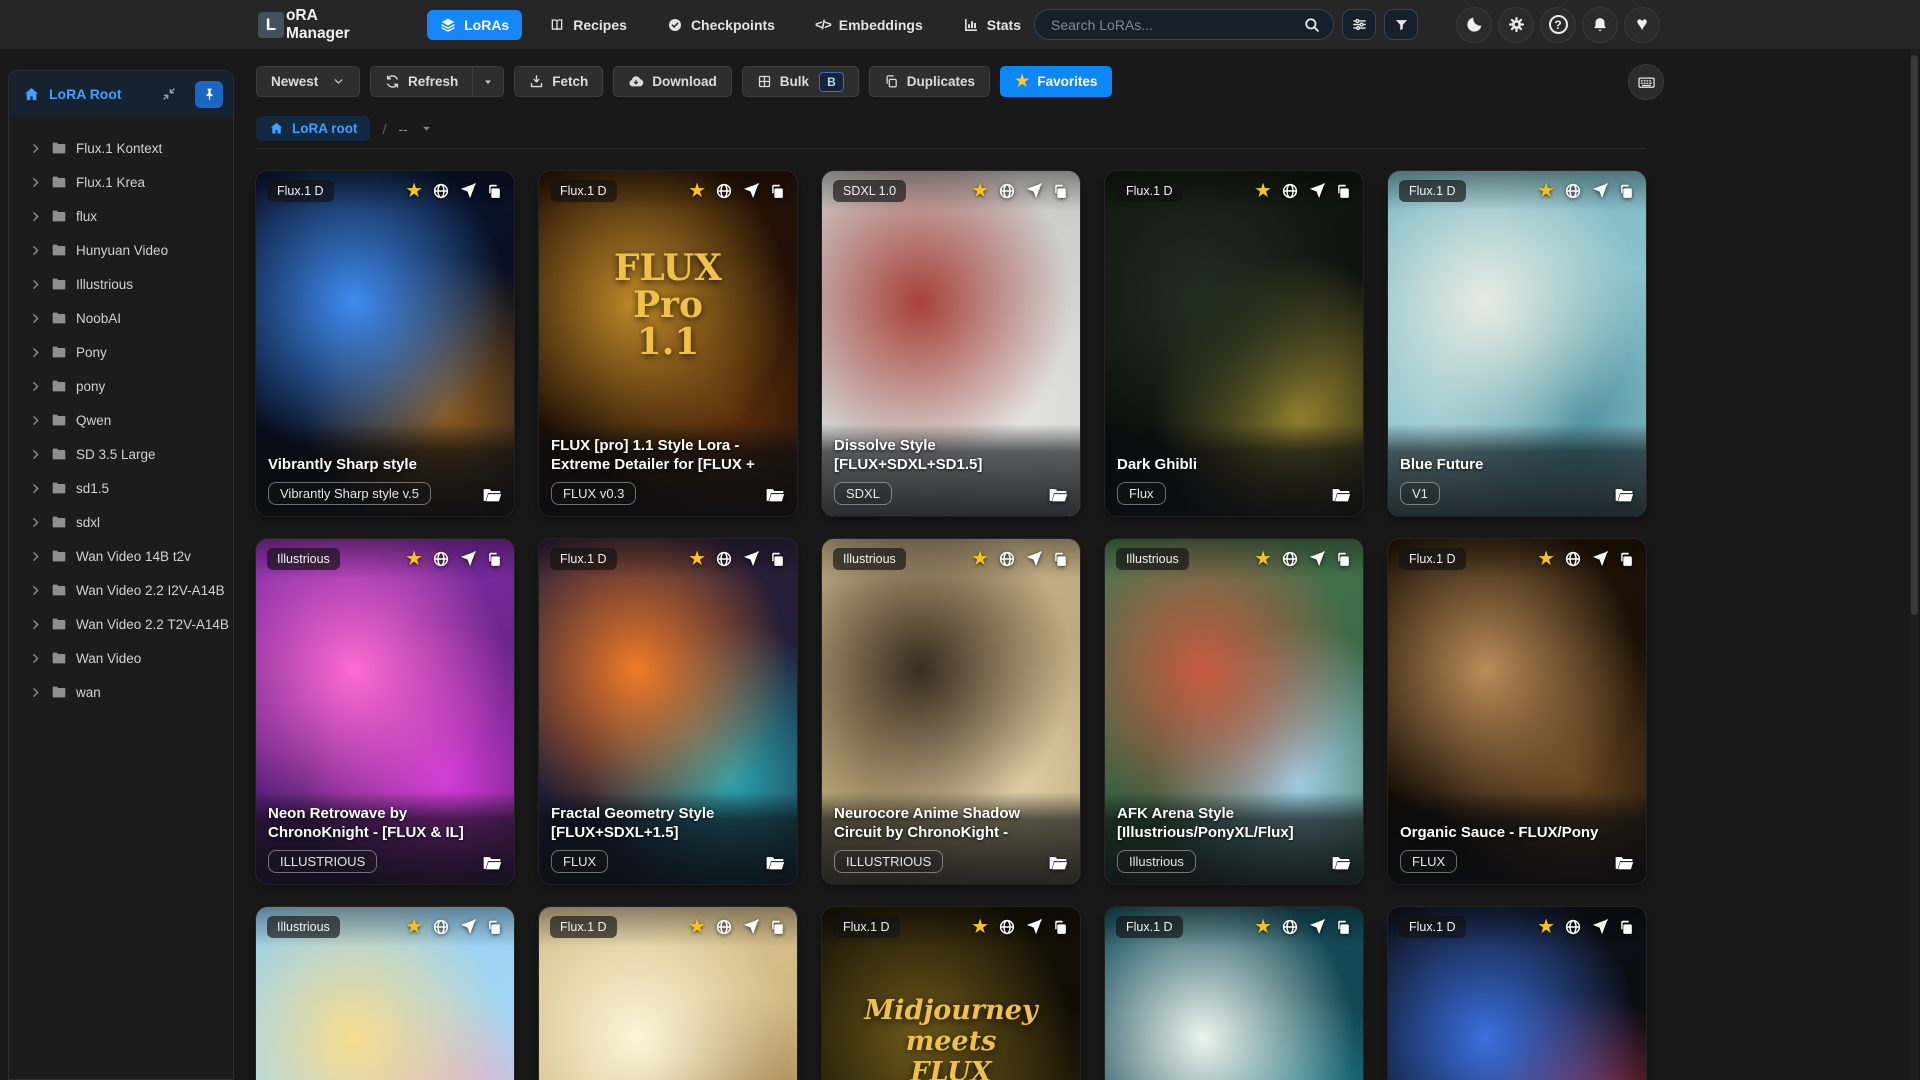 This screenshot has height=1080, width=1920. Describe the element at coordinates (349, 493) in the screenshot. I see `version-badge: Vibrantly Sharp style v.5` at that location.